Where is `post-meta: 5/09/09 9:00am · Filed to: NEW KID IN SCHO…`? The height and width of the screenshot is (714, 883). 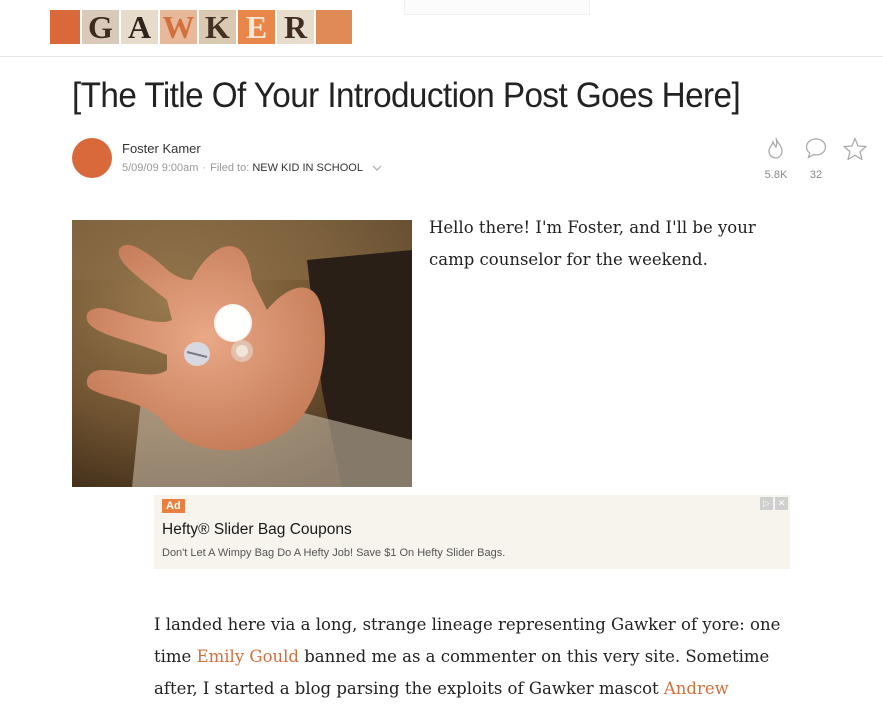 post-meta: 5/09/09 9:00am · Filed to: NEW KID IN SCHO… is located at coordinates (252, 168).